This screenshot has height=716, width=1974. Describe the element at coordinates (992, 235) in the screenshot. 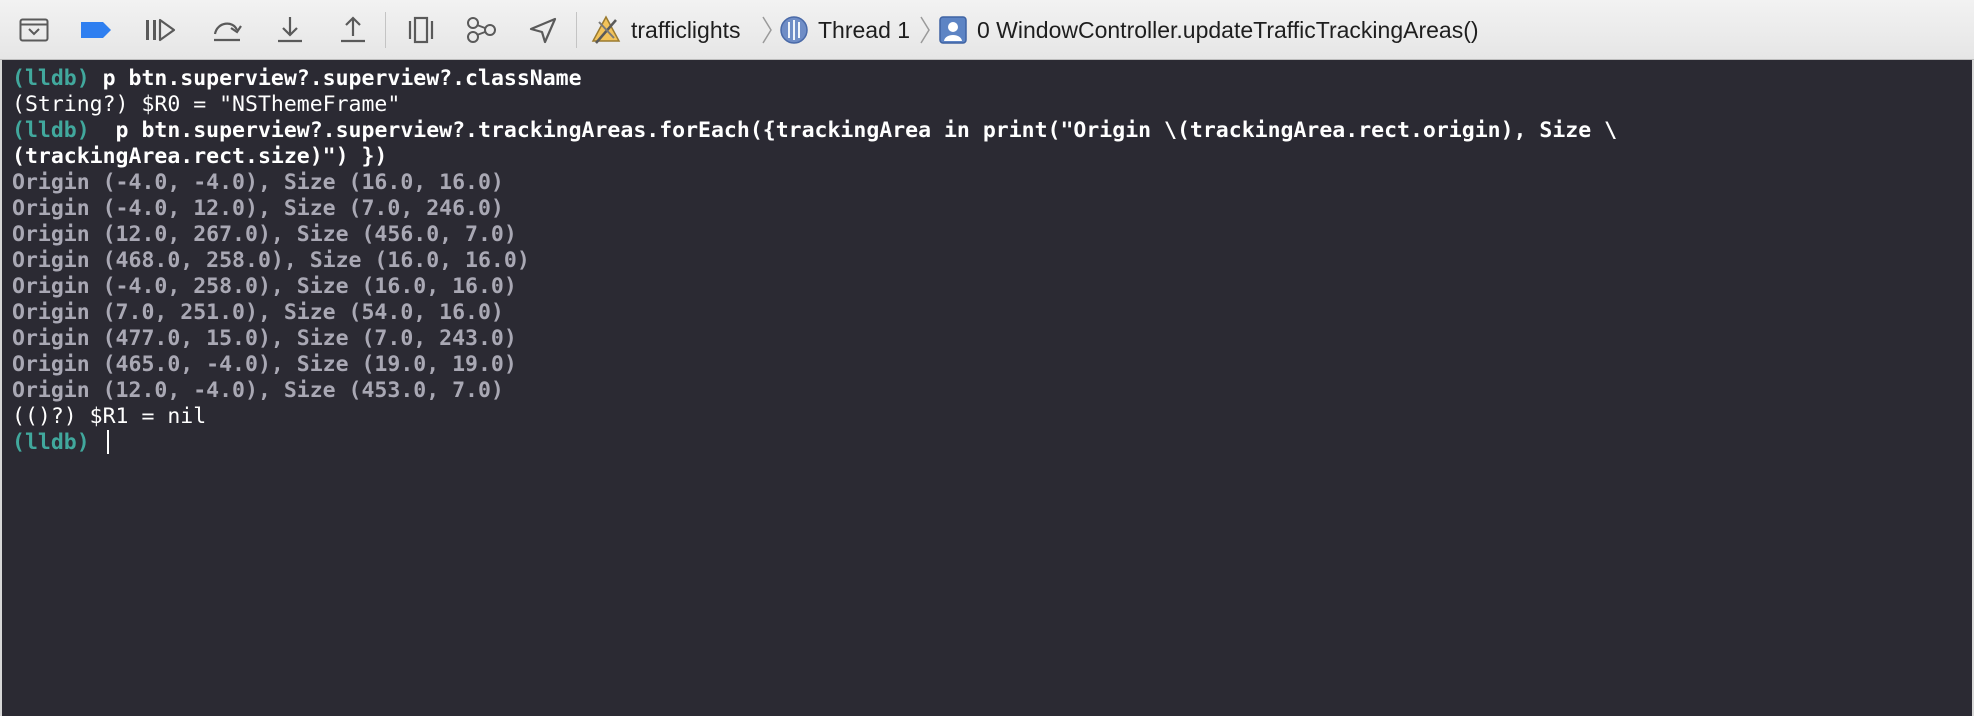

I see `console-output-line: Origin (12.0, 267.0), Size (456.0, 7.0)` at that location.